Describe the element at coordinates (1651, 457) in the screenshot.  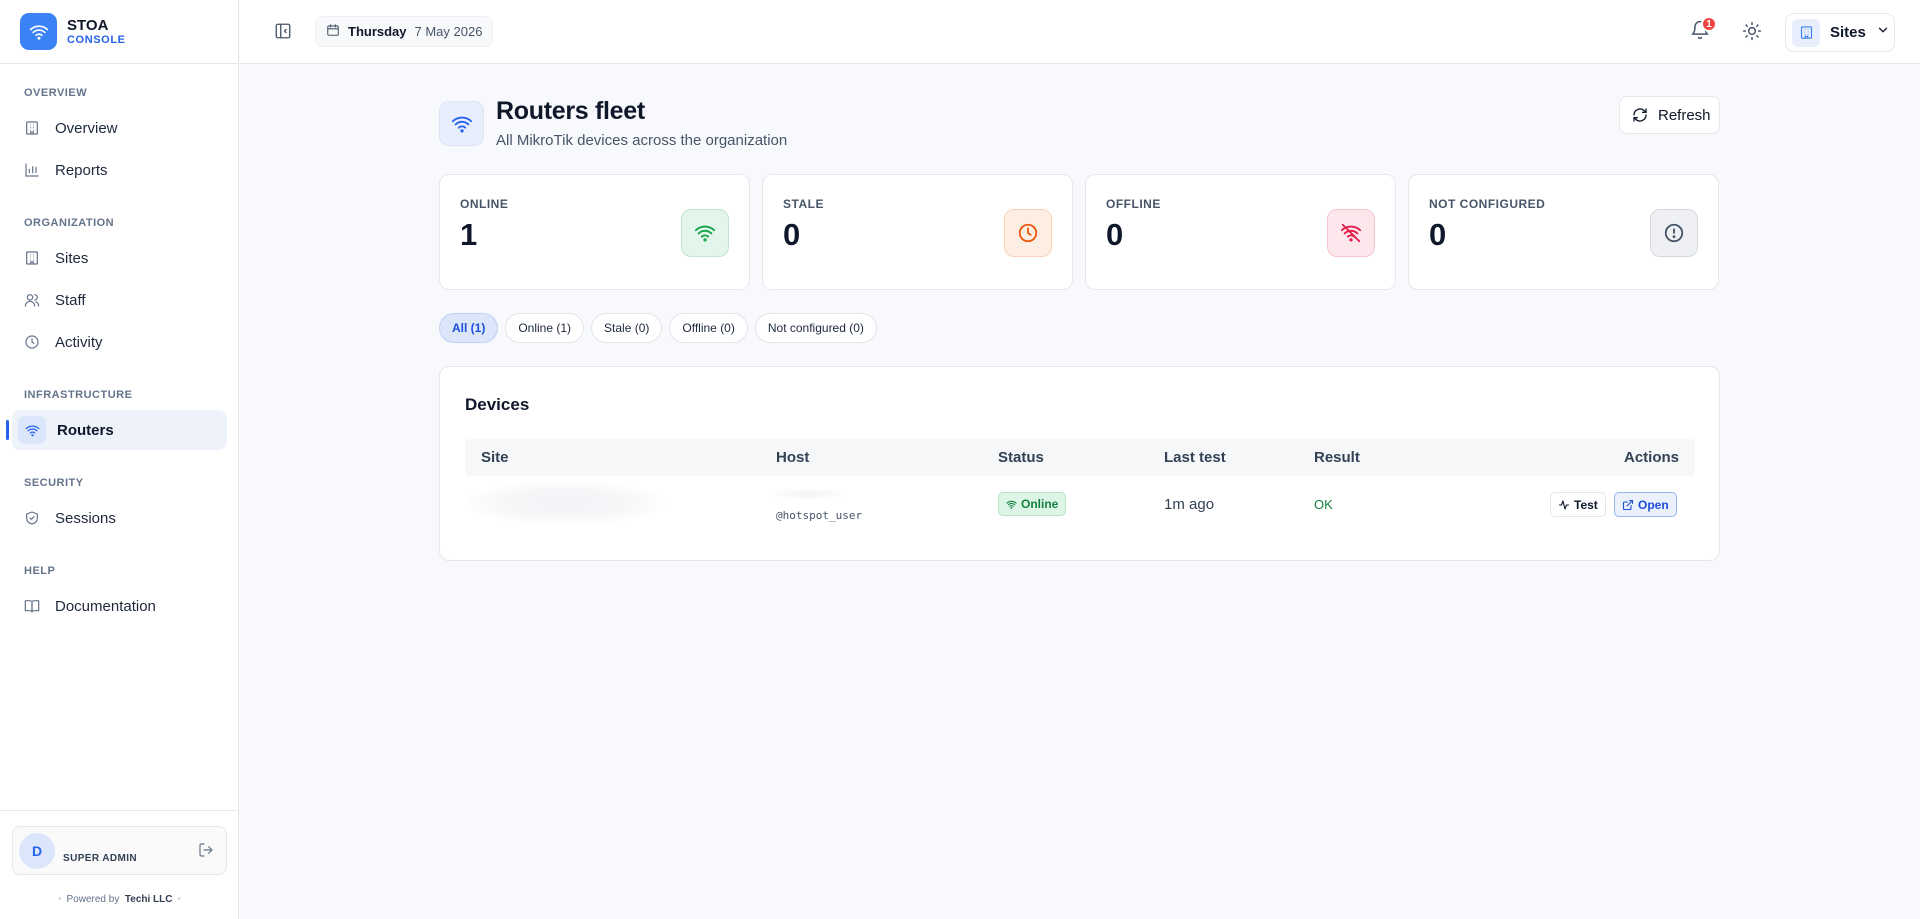
I see `column-header-actions: Actions` at that location.